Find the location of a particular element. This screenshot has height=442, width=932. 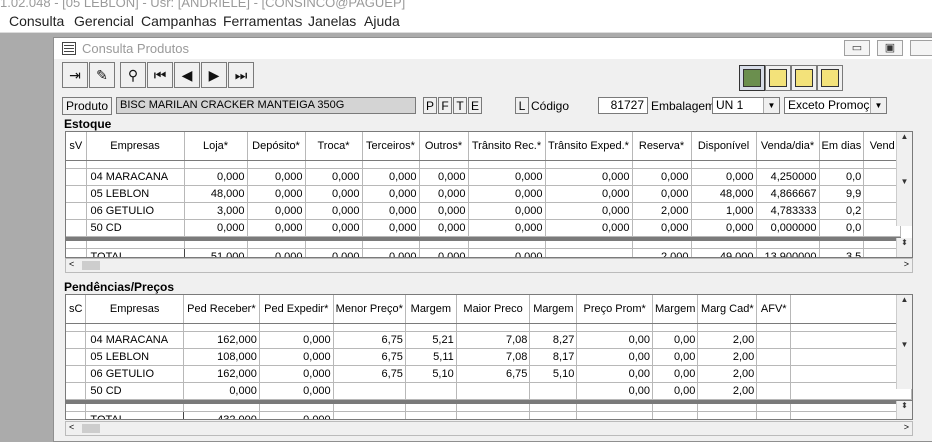

total-row: TOTAL 432,000 0,000 is located at coordinates (489, 415).